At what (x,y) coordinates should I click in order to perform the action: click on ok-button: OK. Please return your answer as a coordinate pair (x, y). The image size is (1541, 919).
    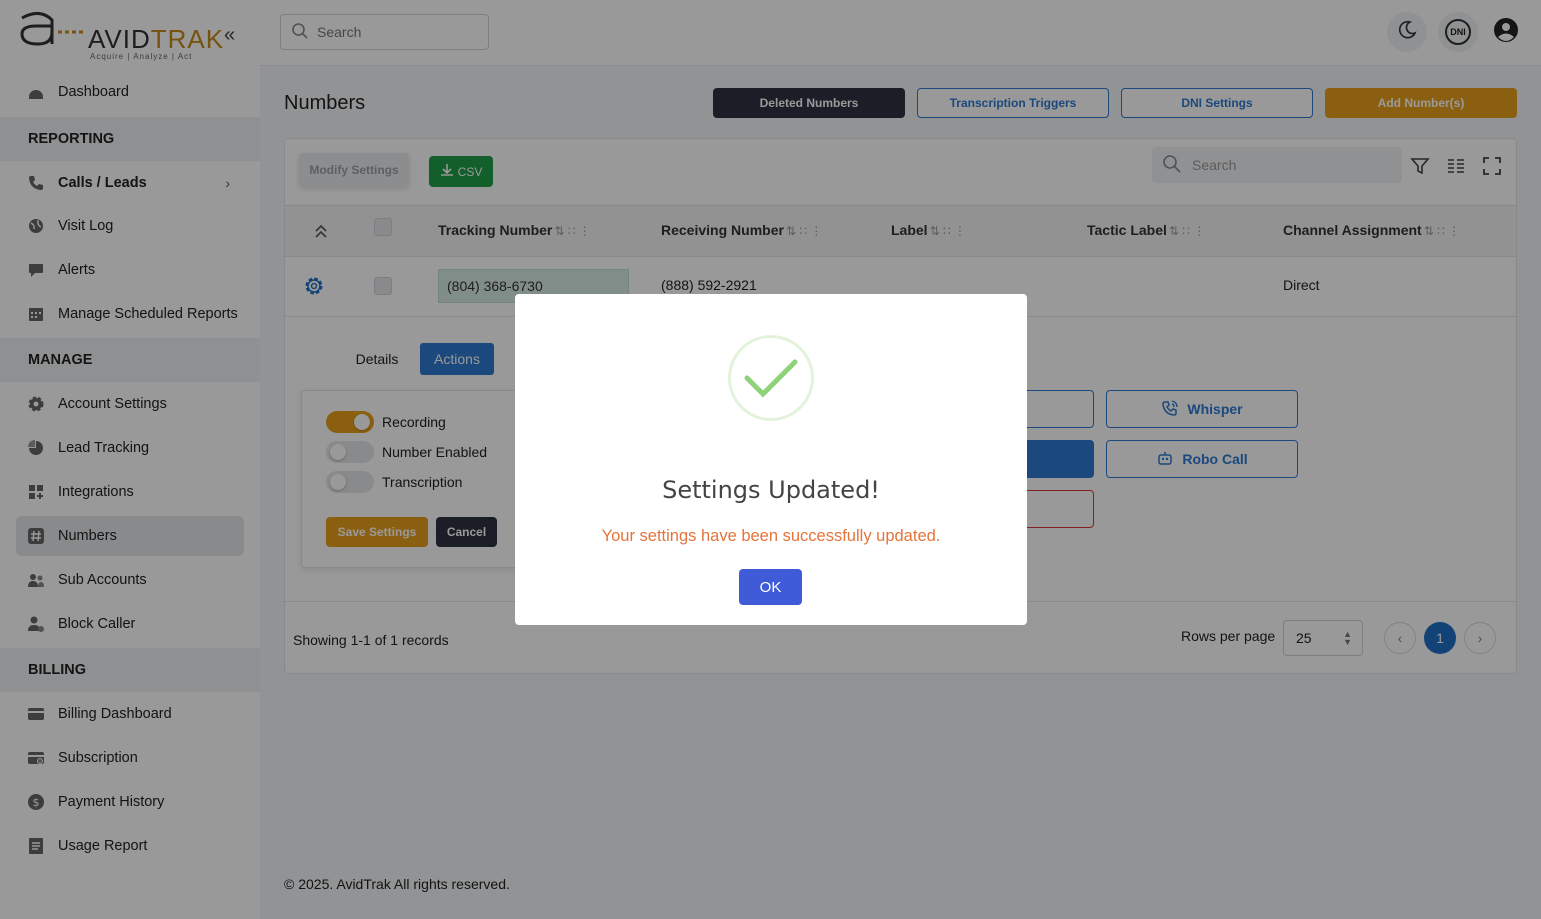
    Looking at the image, I should click on (770, 587).